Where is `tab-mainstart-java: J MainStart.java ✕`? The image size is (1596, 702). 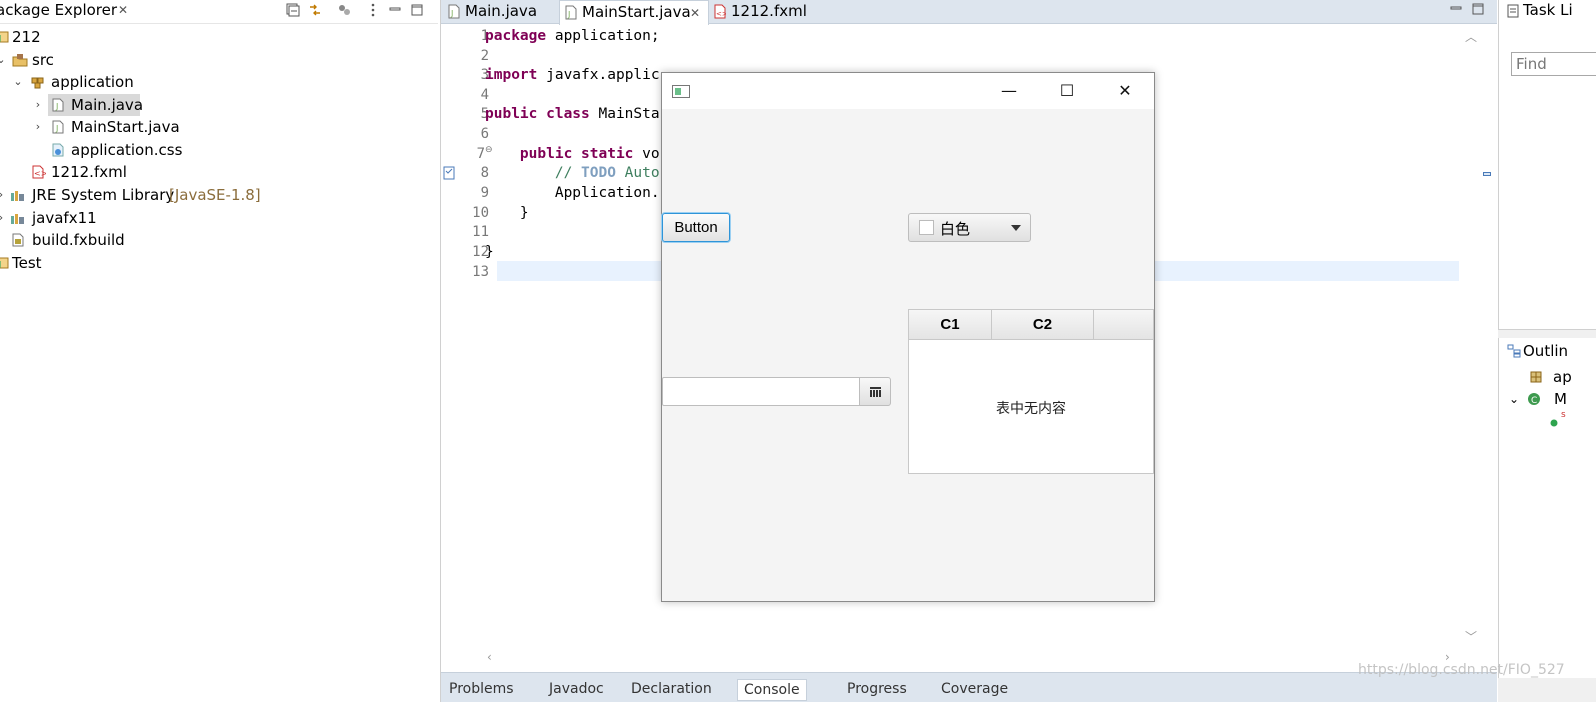
tab-mainstart-java: J MainStart.java ✕ is located at coordinates (634, 12).